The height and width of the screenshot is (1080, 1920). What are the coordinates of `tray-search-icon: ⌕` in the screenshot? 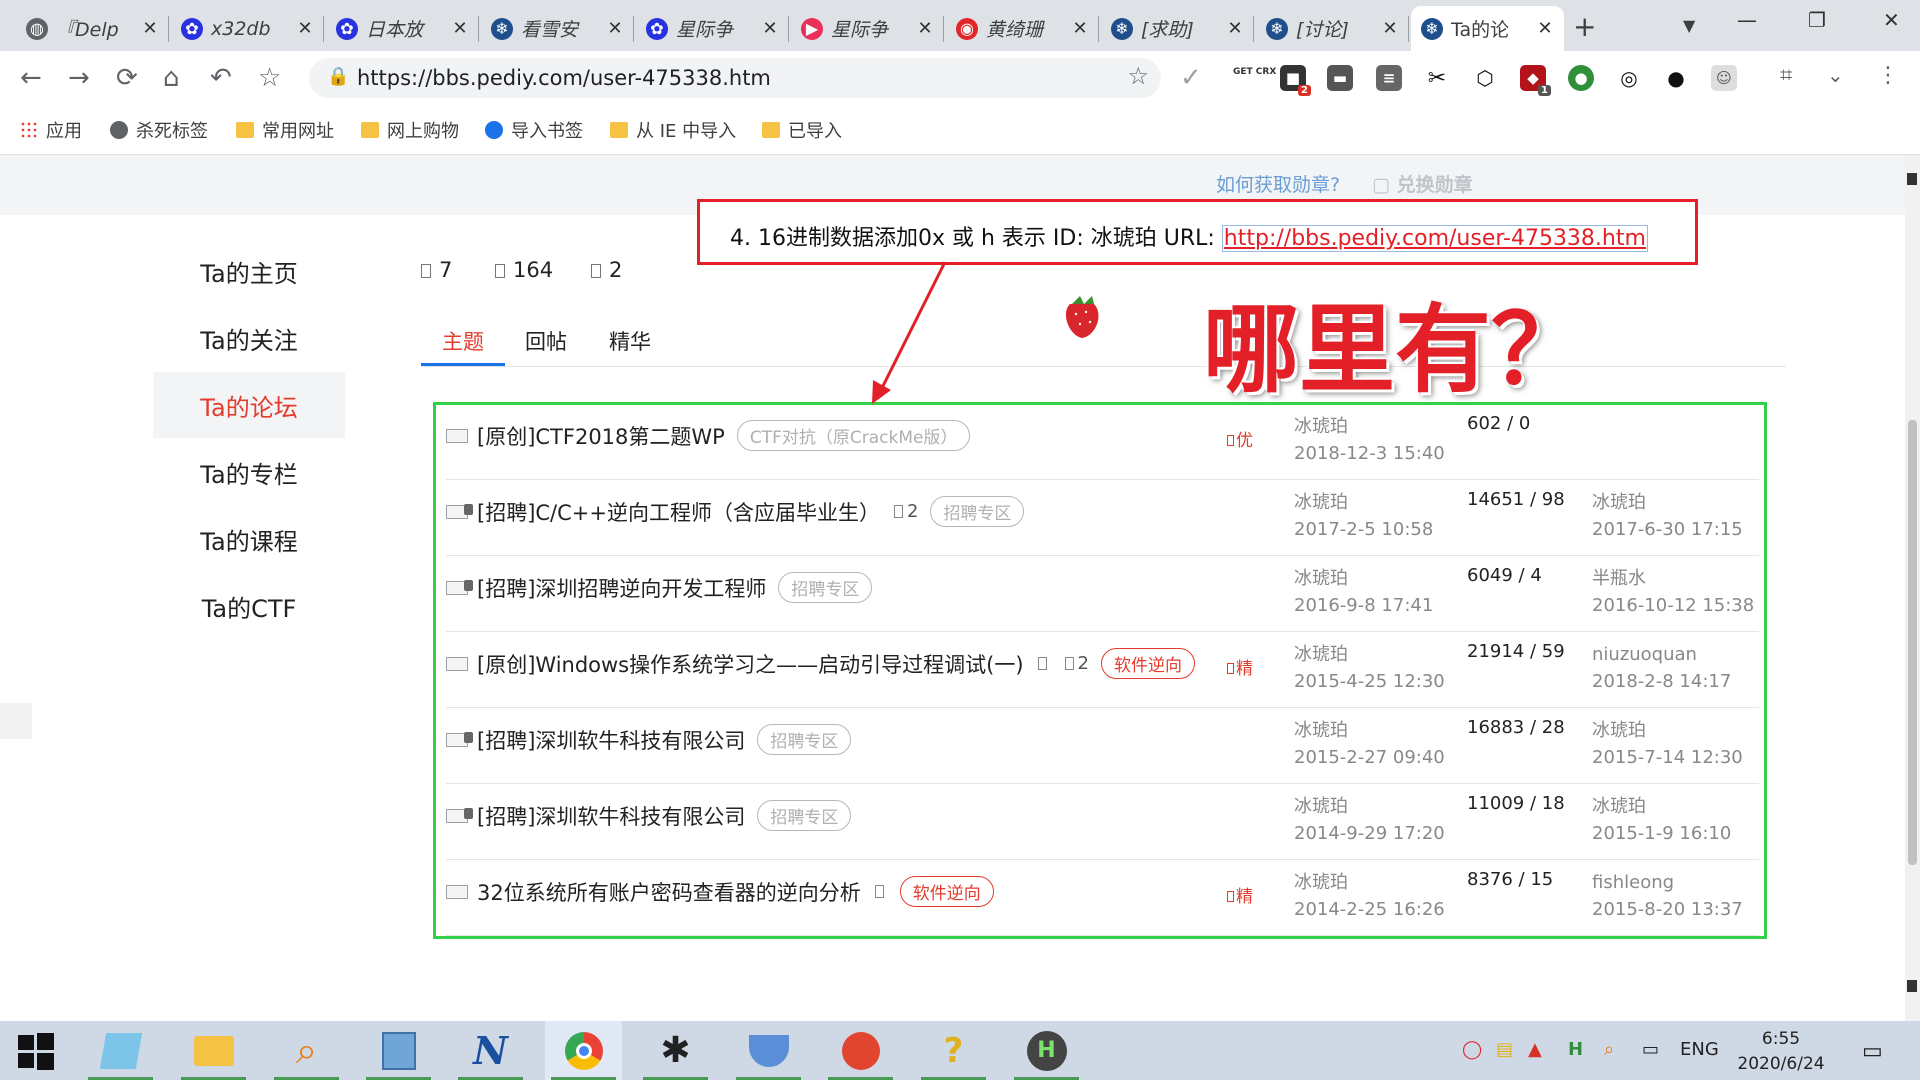 It's located at (1609, 1049).